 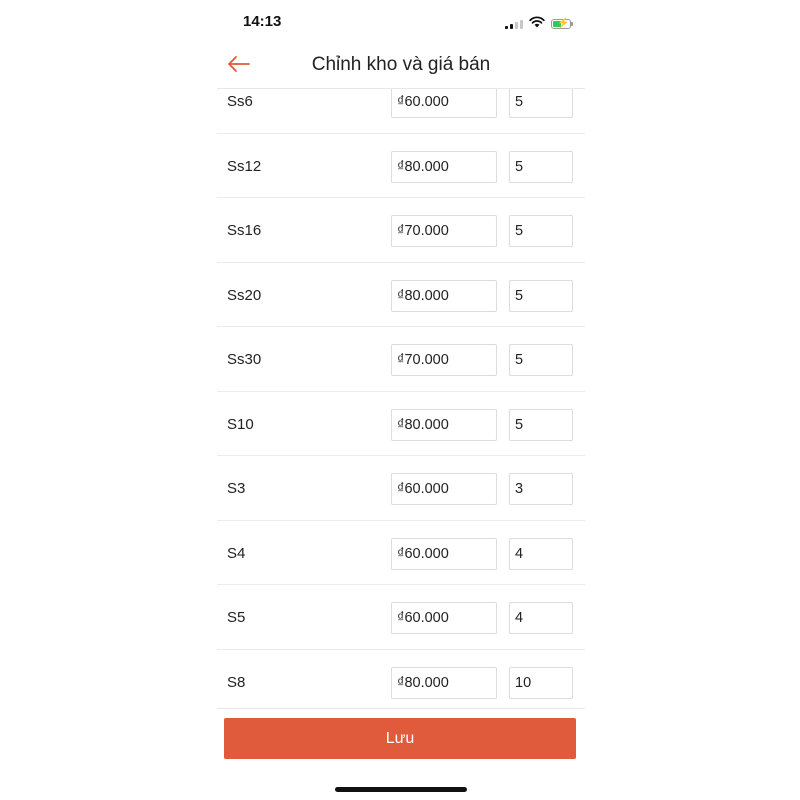 I want to click on variant-row: S8 ₫80.000 10, so click(x=401, y=682).